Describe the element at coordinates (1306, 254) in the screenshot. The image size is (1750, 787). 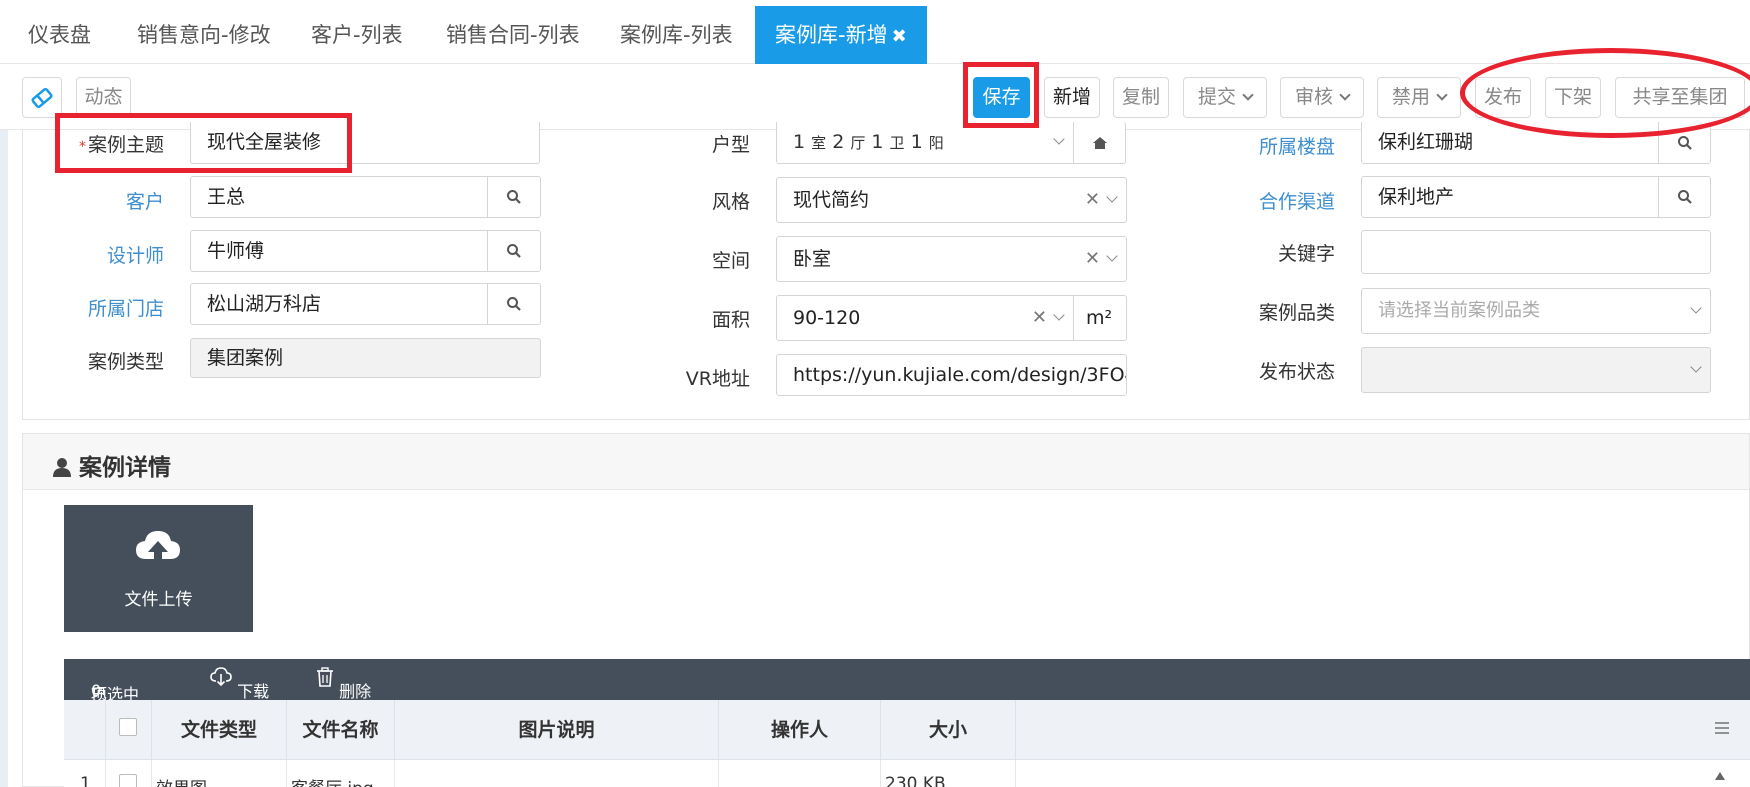
I see `keyword-label: 关键字` at that location.